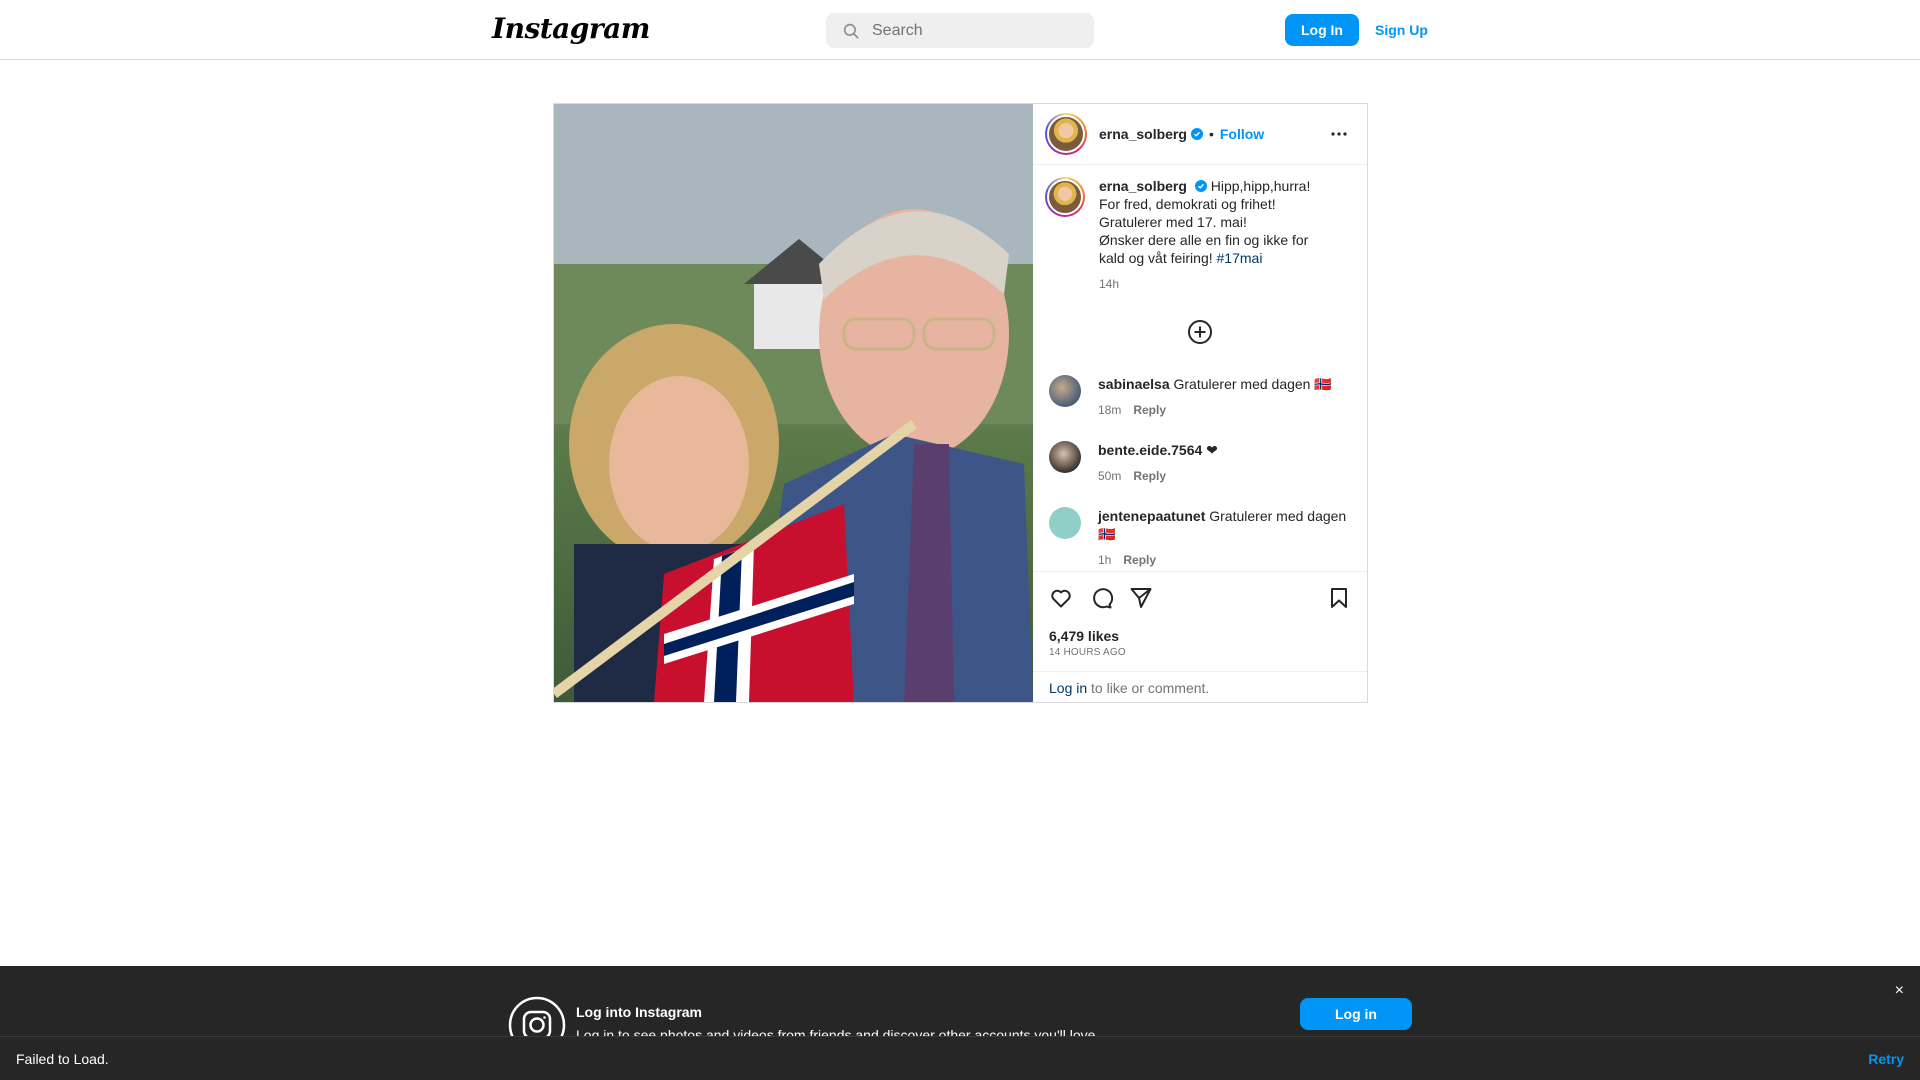 This screenshot has height=1080, width=1920. Describe the element at coordinates (851, 31) in the screenshot. I see `search-icon` at that location.